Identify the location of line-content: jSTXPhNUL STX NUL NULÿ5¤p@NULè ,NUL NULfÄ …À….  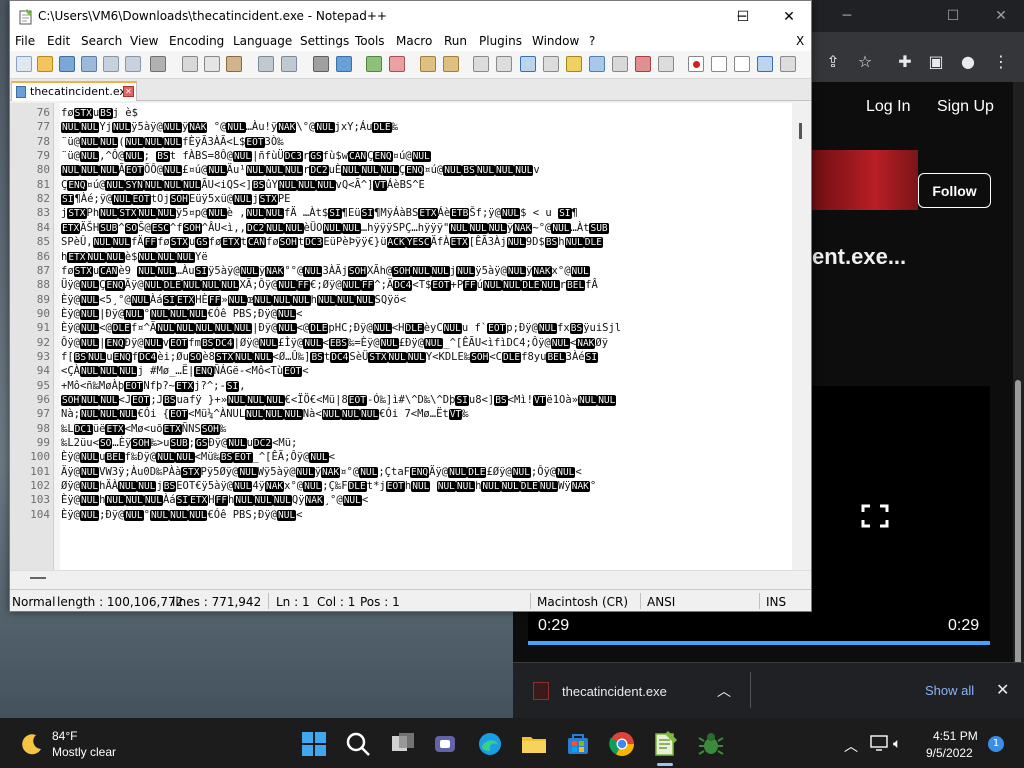
(319, 213).